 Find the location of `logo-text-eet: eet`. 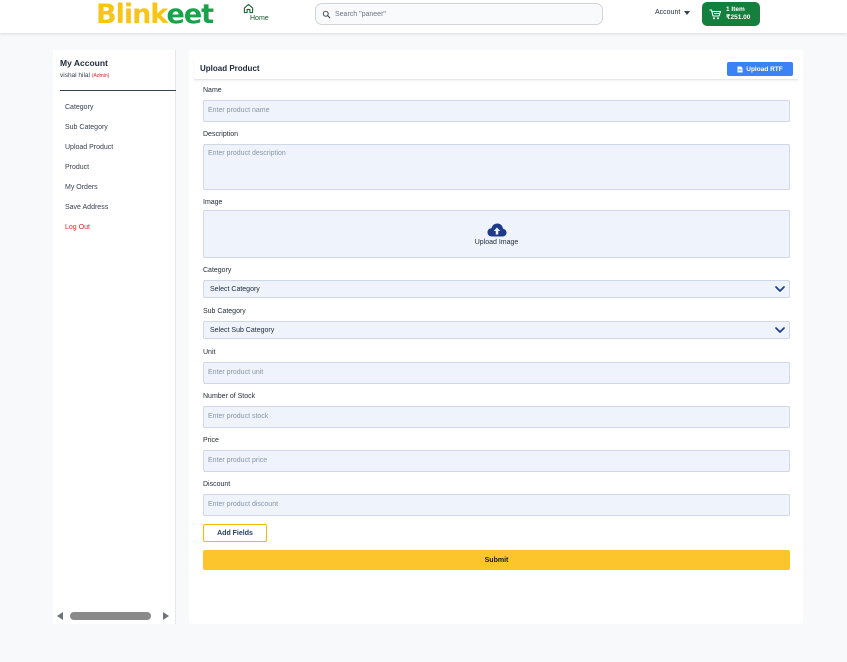

logo-text-eet: eet is located at coordinates (190, 15).